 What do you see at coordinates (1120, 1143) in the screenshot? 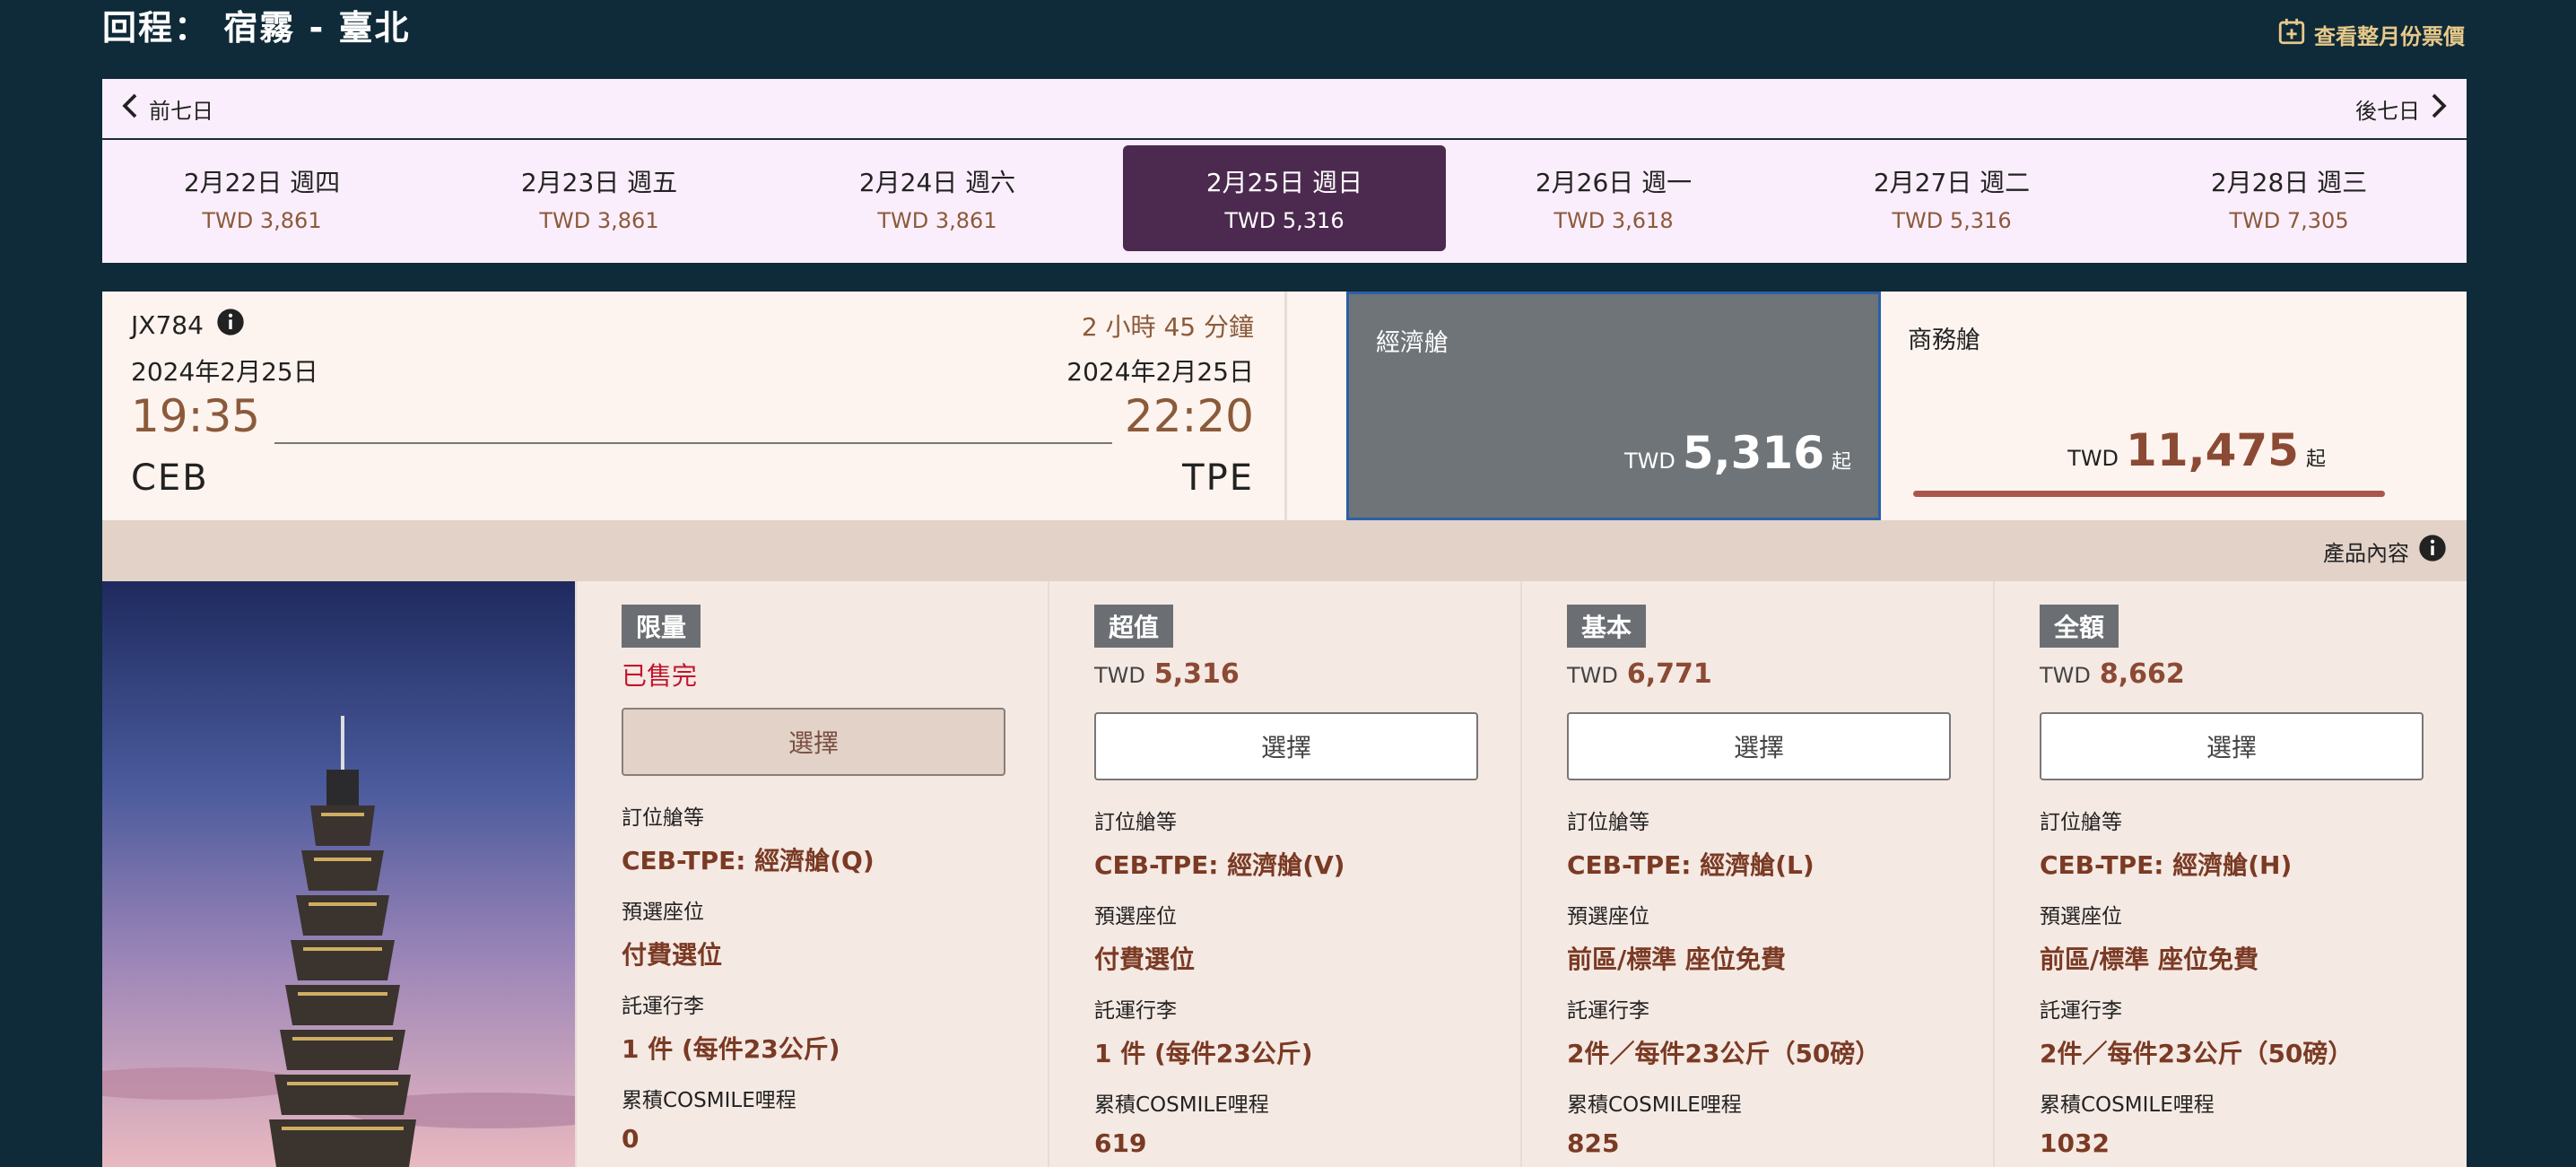
I see `field-value: 619` at bounding box center [1120, 1143].